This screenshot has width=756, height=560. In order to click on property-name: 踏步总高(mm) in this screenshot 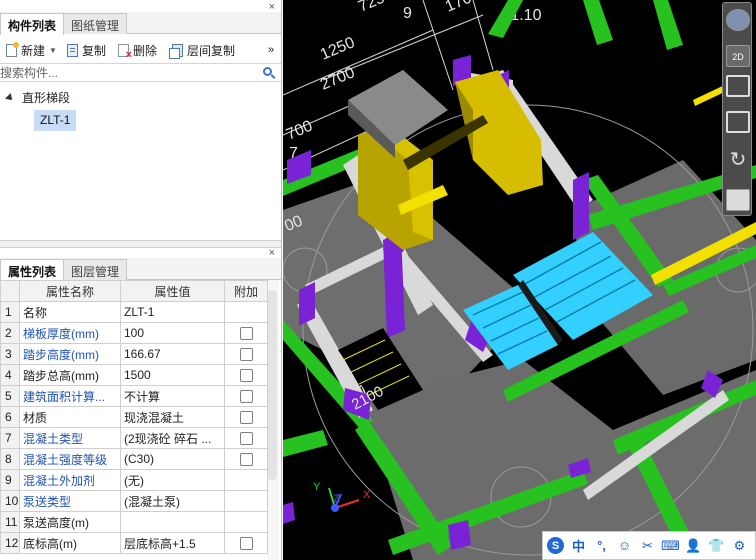, I will do `click(70, 375)`.